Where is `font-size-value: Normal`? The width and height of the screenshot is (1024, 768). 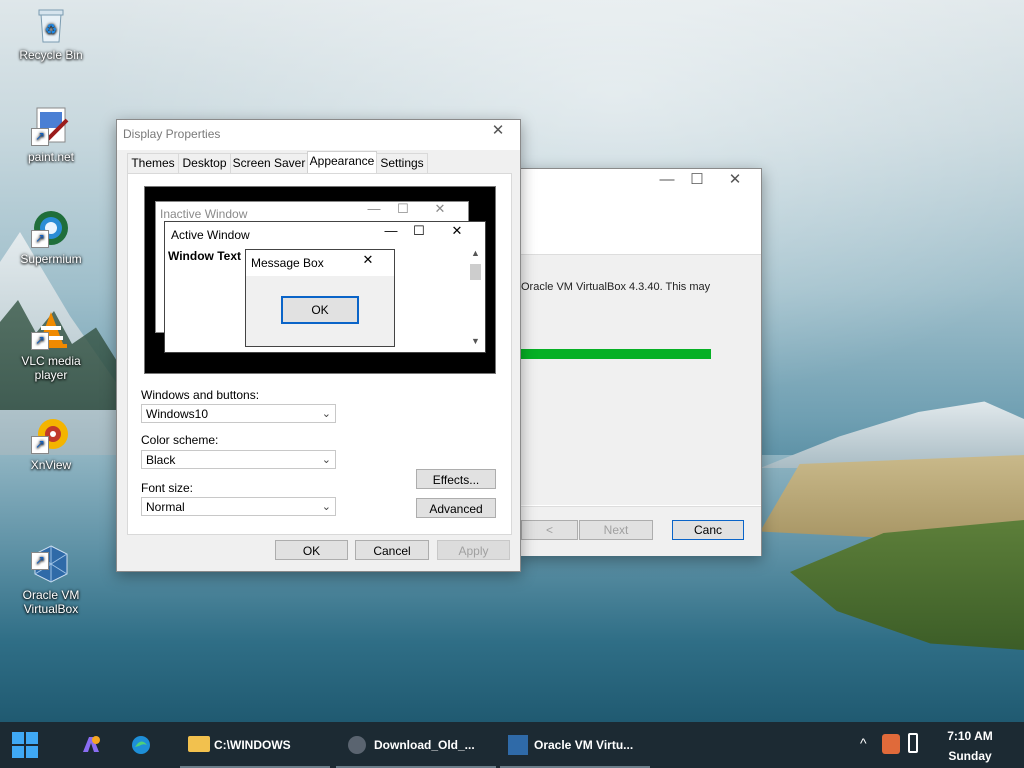 font-size-value: Normal is located at coordinates (165, 507).